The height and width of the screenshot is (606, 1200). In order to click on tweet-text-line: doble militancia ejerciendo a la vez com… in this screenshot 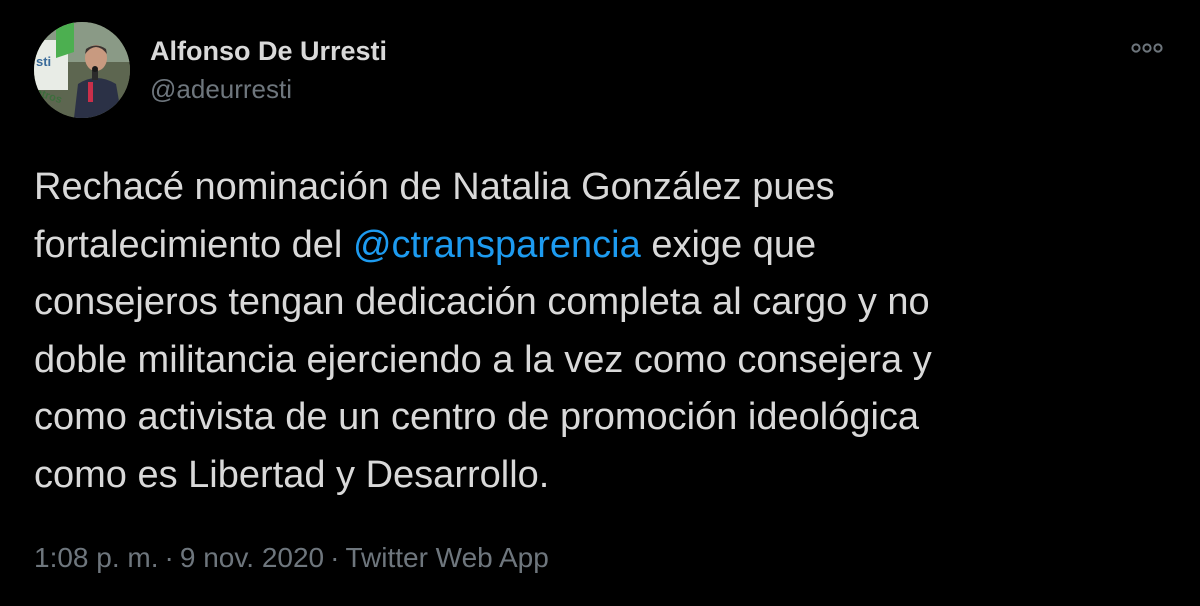, I will do `click(483, 359)`.